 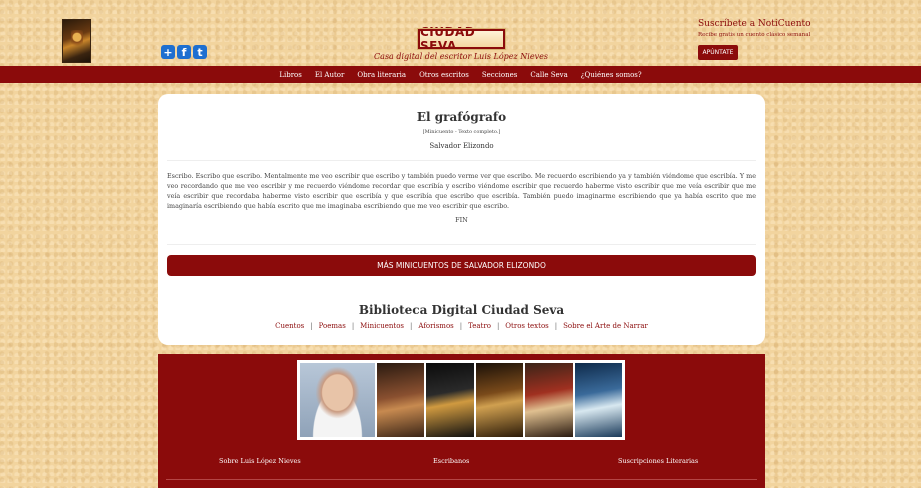 What do you see at coordinates (548, 75) in the screenshot?
I see `nav-item-calle-seva: Calle Seva` at bounding box center [548, 75].